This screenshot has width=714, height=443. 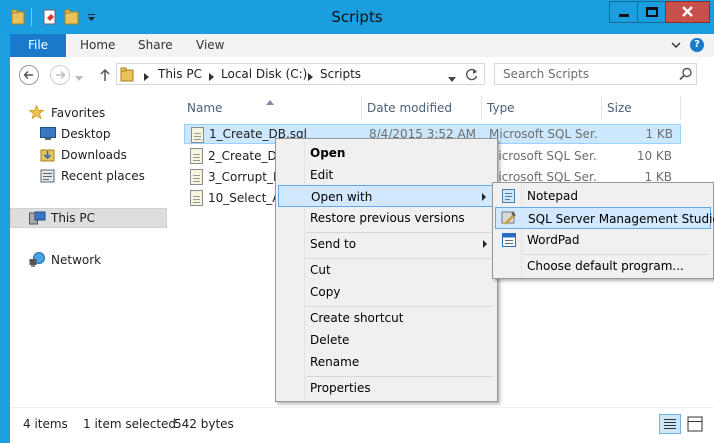 What do you see at coordinates (603, 196) in the screenshot?
I see `submenu-notepad: Notepad` at bounding box center [603, 196].